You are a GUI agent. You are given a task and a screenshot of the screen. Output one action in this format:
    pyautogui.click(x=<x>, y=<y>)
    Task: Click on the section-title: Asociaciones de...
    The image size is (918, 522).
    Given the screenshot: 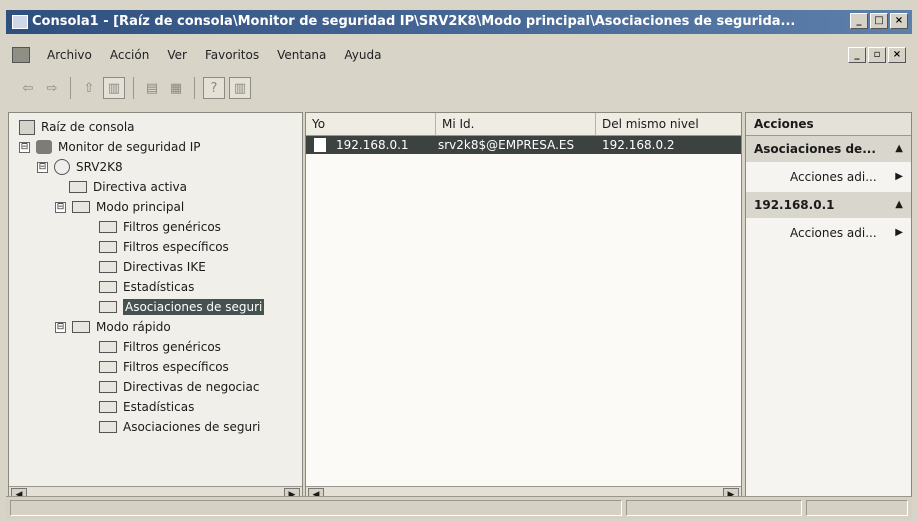 What is the action you would take?
    pyautogui.click(x=815, y=149)
    